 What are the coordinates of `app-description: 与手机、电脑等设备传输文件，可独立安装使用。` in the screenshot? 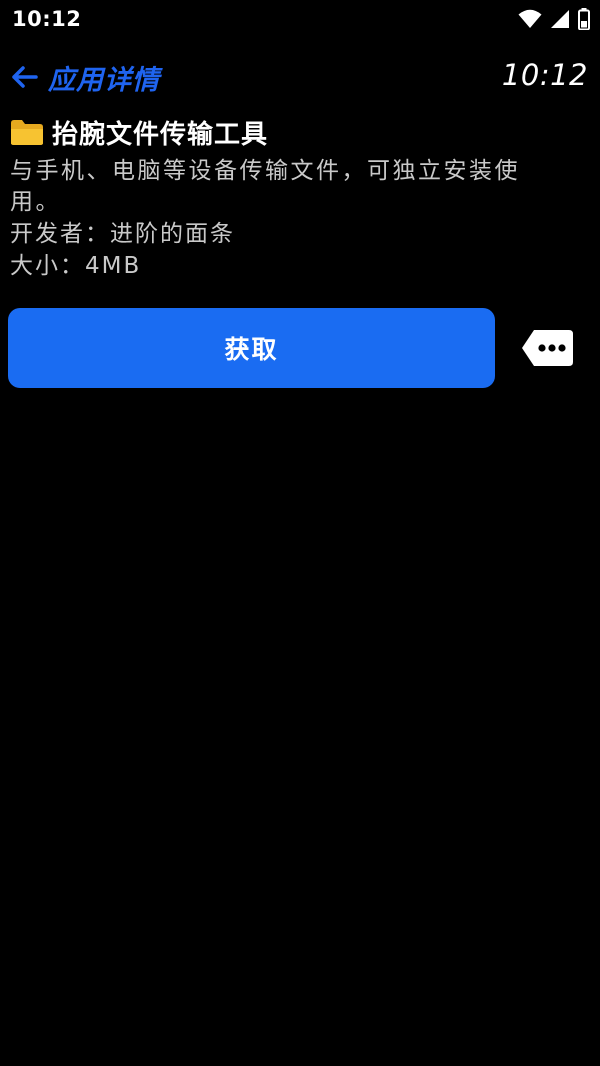 It's located at (265, 186).